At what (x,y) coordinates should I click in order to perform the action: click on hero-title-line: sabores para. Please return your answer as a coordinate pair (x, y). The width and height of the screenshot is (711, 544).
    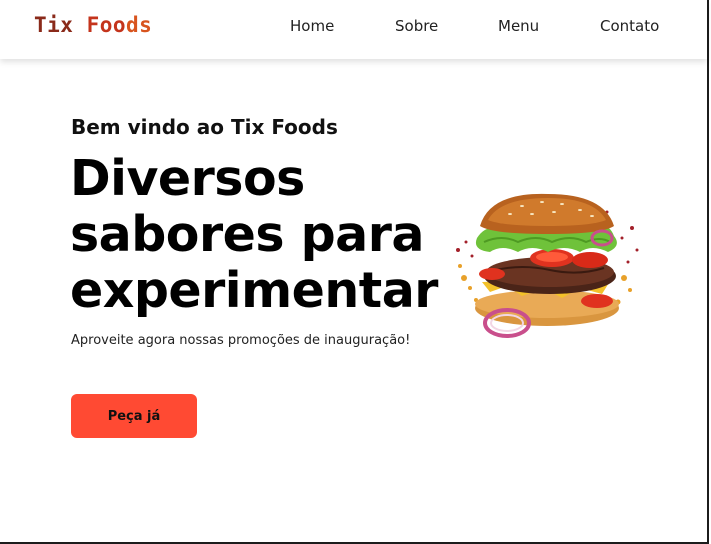
    Looking at the image, I should click on (247, 234).